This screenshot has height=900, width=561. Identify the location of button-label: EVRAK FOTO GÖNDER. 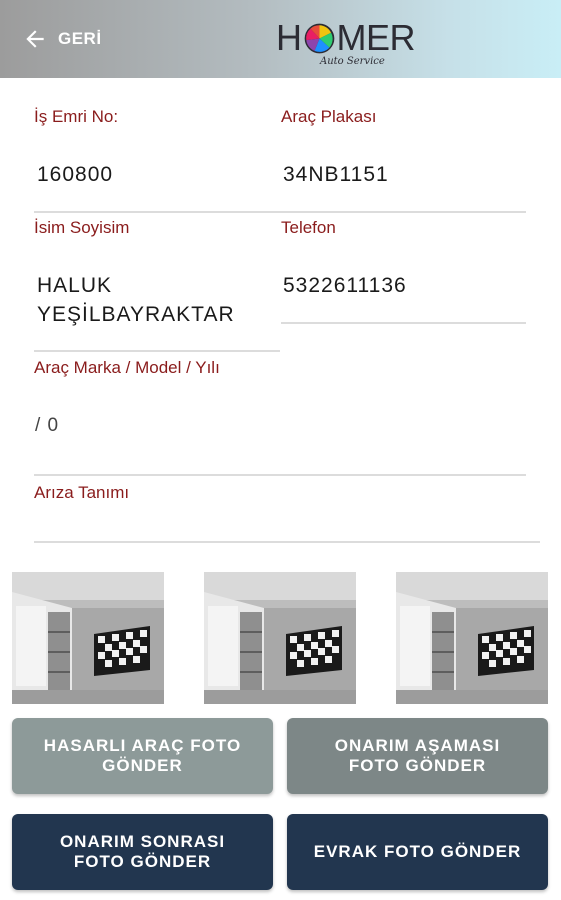
(417, 851).